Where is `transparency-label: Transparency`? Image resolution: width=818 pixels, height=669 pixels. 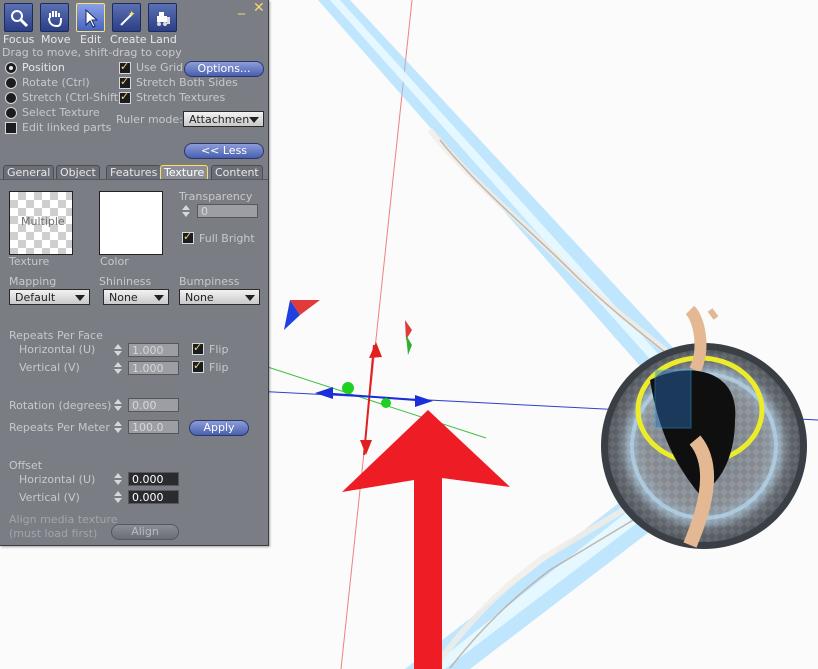 transparency-label: Transparency is located at coordinates (216, 196).